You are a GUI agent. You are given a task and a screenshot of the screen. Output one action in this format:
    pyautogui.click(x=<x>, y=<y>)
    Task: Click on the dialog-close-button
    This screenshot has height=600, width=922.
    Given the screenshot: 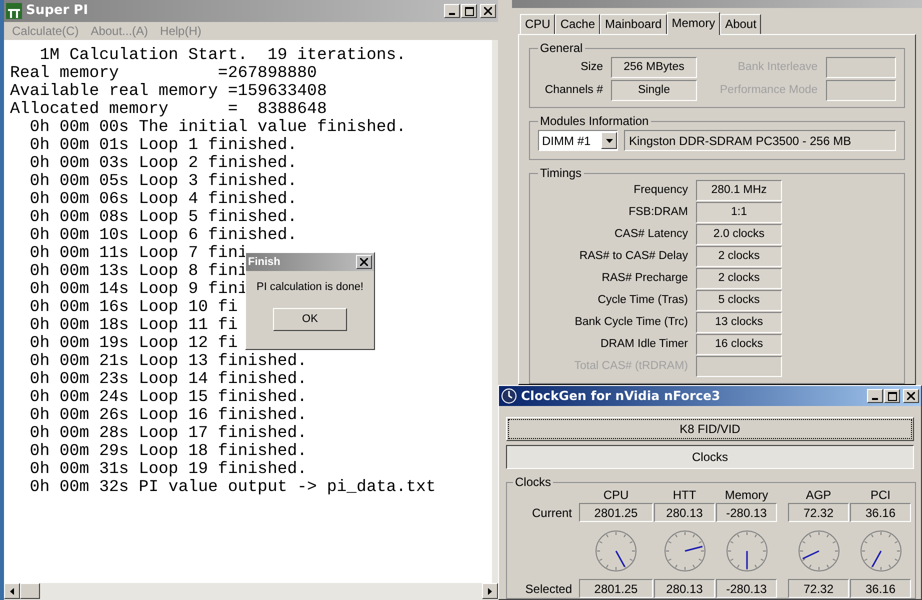 What is the action you would take?
    pyautogui.click(x=364, y=262)
    